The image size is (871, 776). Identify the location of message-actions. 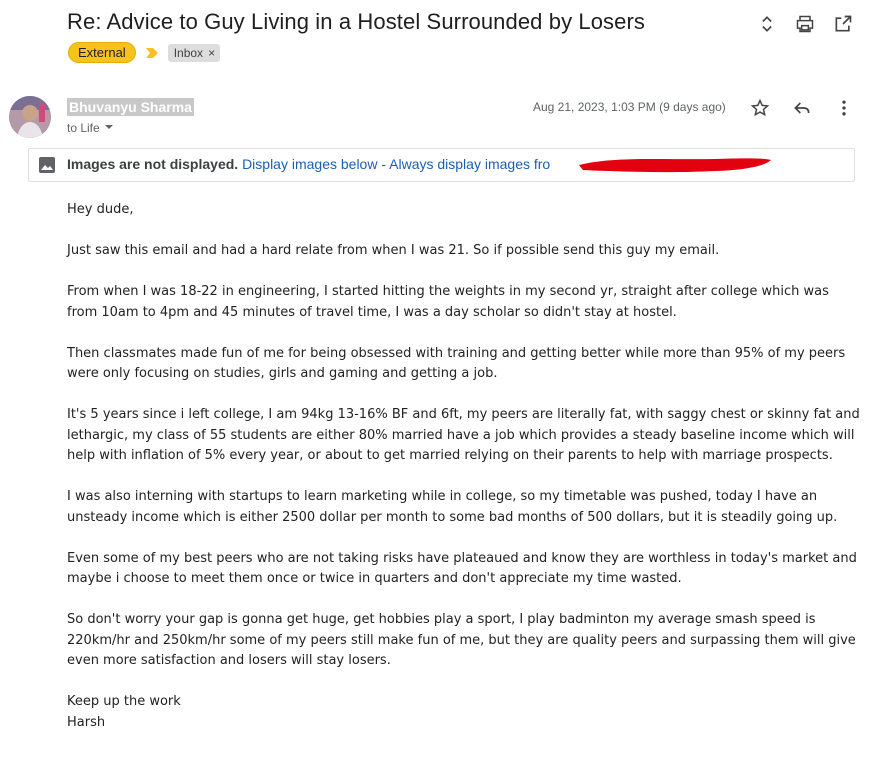
(802, 108).